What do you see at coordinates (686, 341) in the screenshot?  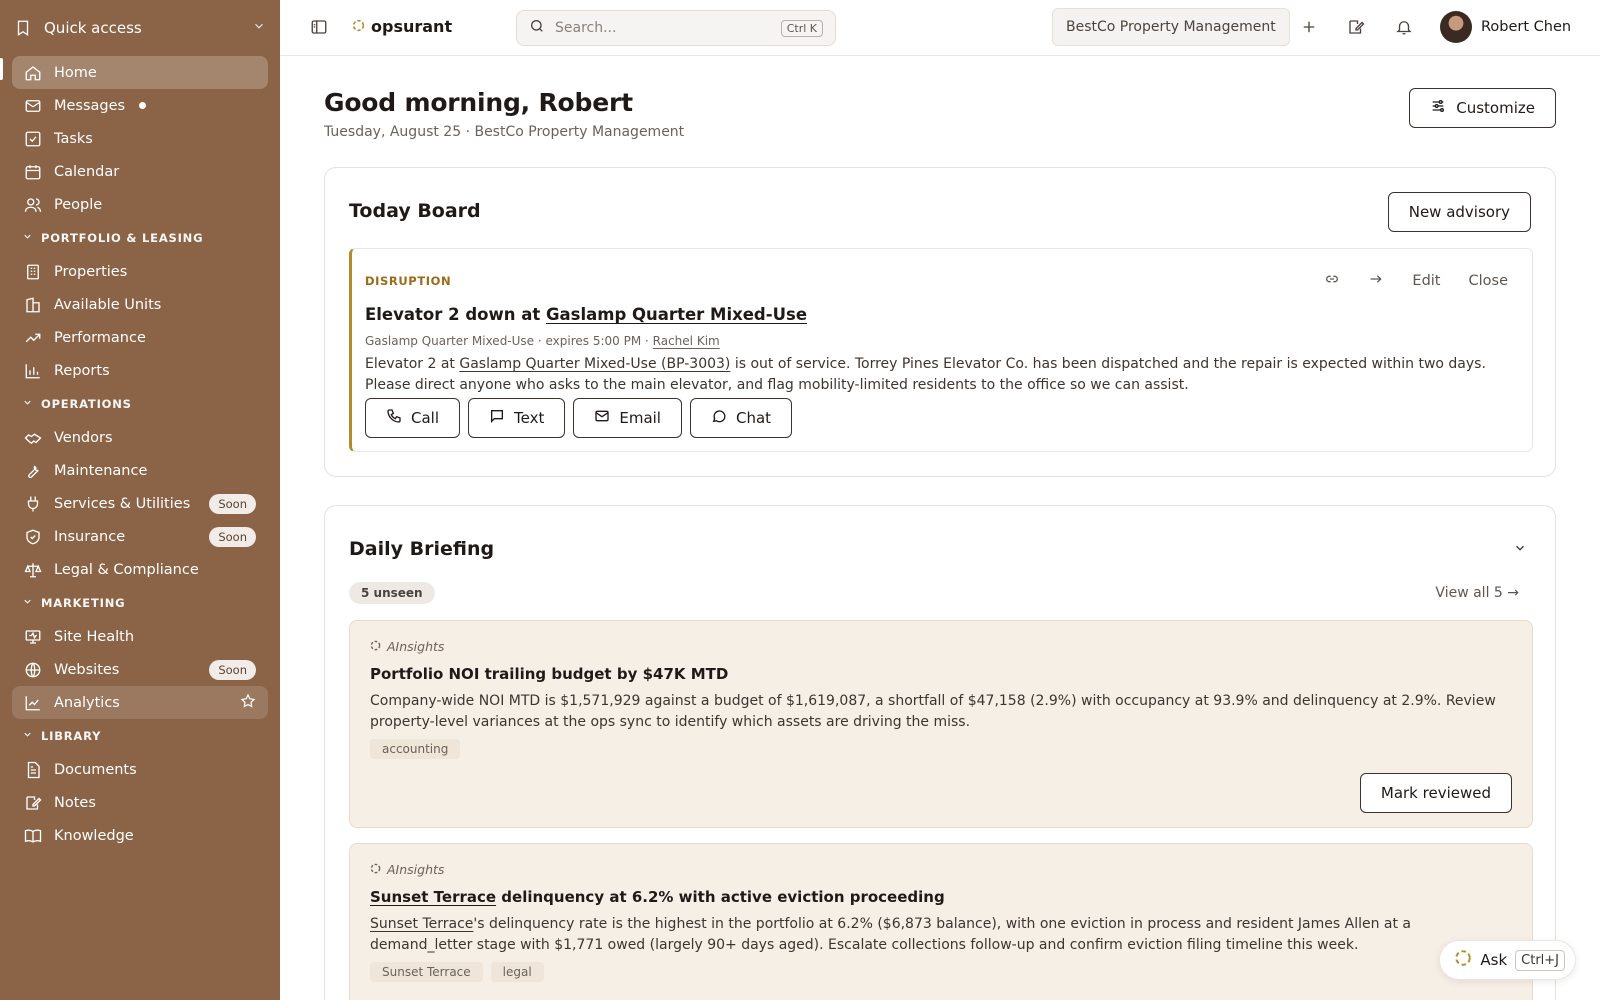 I see `person-link: Rachel Kim` at bounding box center [686, 341].